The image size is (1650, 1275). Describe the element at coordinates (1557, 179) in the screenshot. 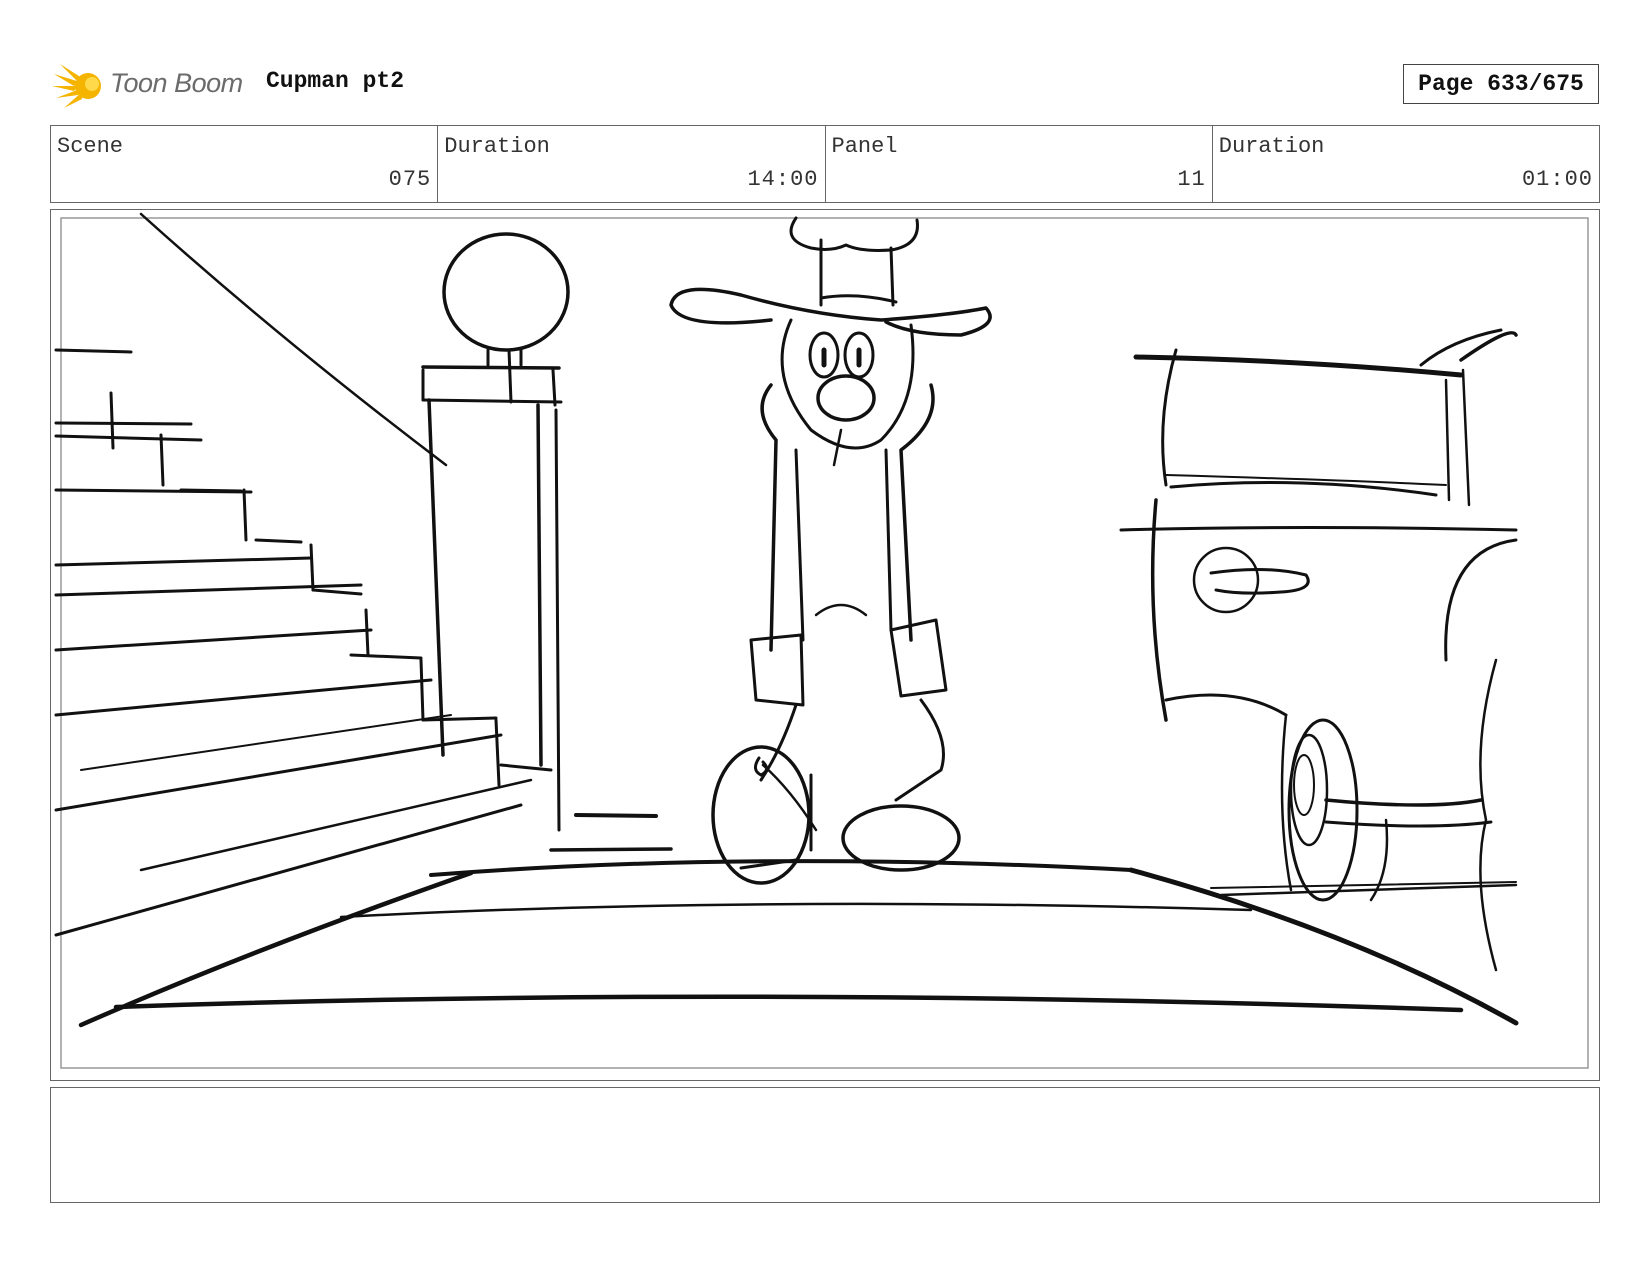

I see `panel-duration-value: 01:00` at that location.